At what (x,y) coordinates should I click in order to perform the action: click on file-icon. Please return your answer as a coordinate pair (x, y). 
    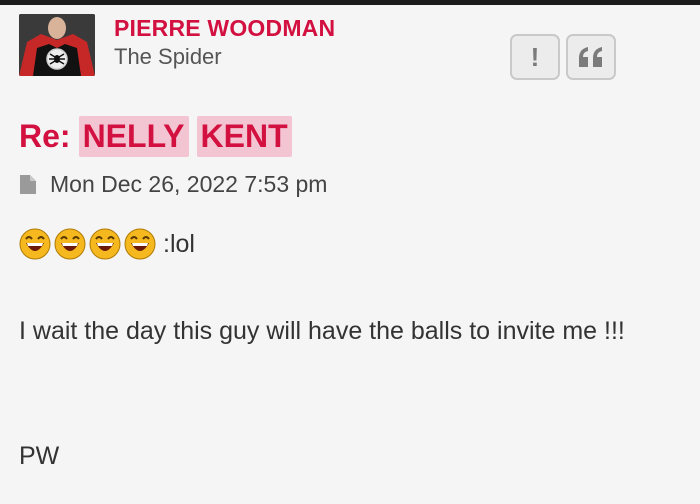
    Looking at the image, I should click on (28, 184).